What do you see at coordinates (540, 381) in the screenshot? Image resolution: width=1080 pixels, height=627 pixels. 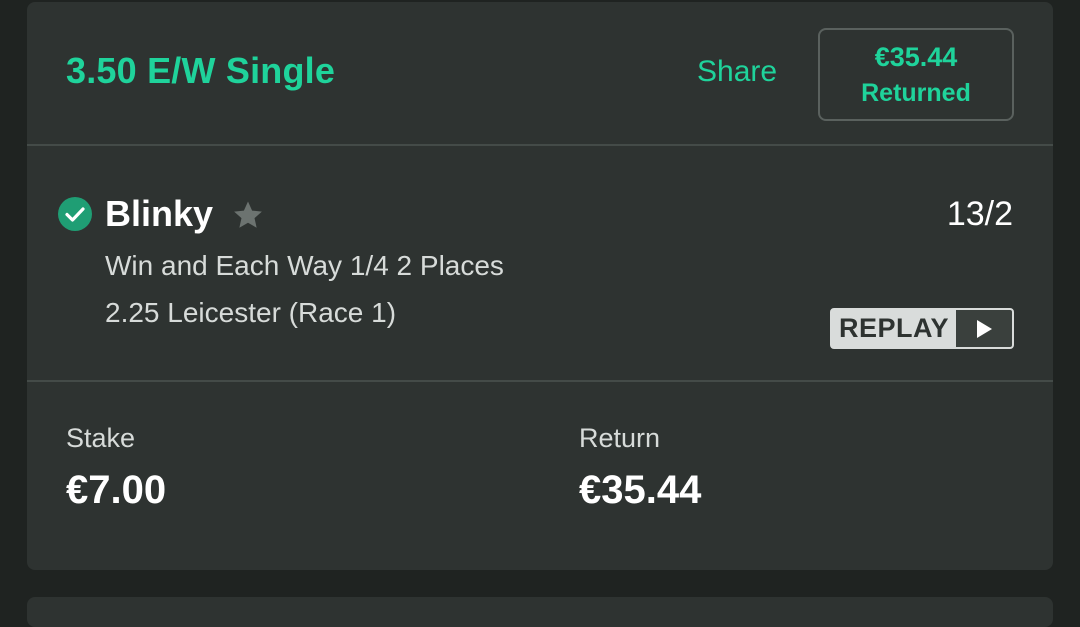 I see `summary-divider` at bounding box center [540, 381].